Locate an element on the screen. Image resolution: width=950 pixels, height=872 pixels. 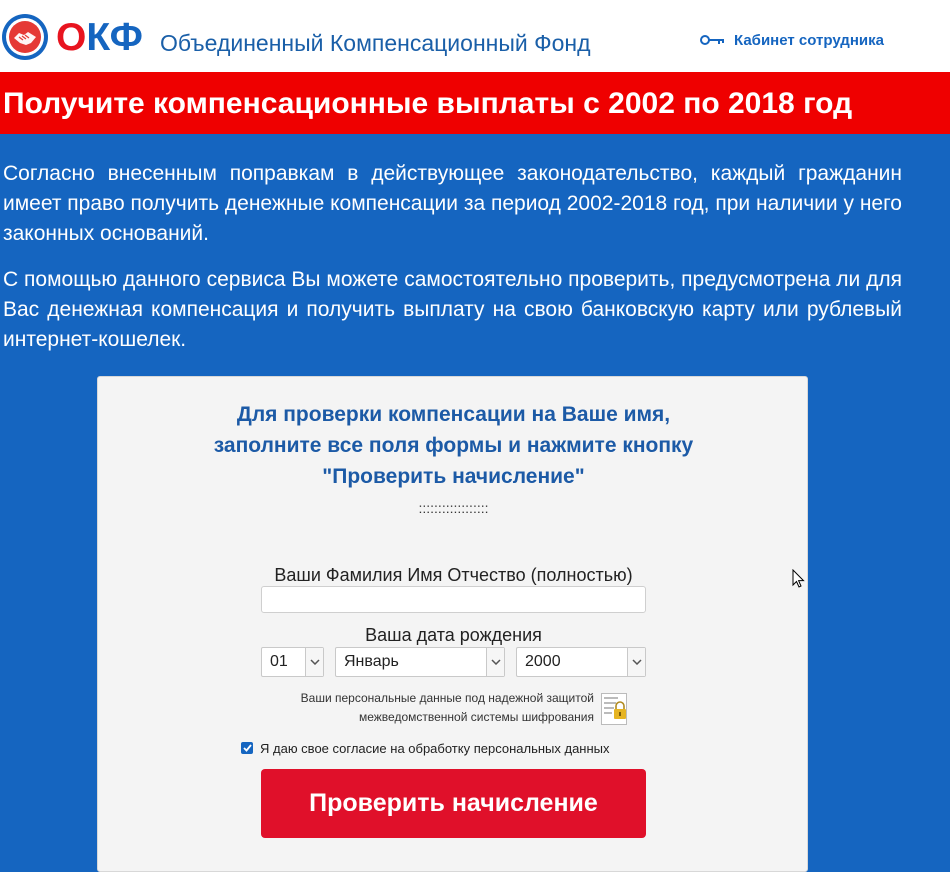
key-icon is located at coordinates (712, 40).